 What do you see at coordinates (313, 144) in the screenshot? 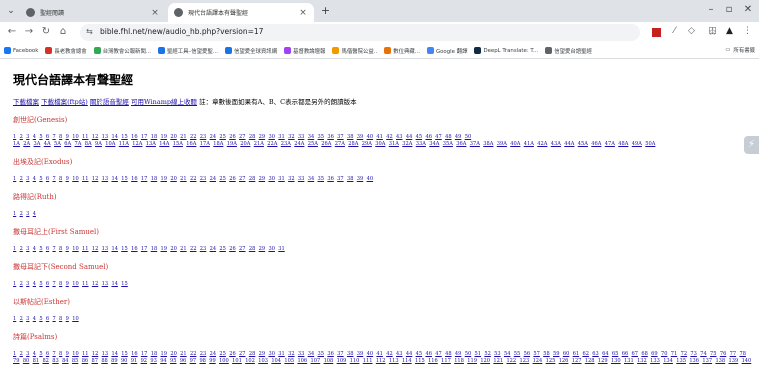
I see `chapter-link: 25A` at bounding box center [313, 144].